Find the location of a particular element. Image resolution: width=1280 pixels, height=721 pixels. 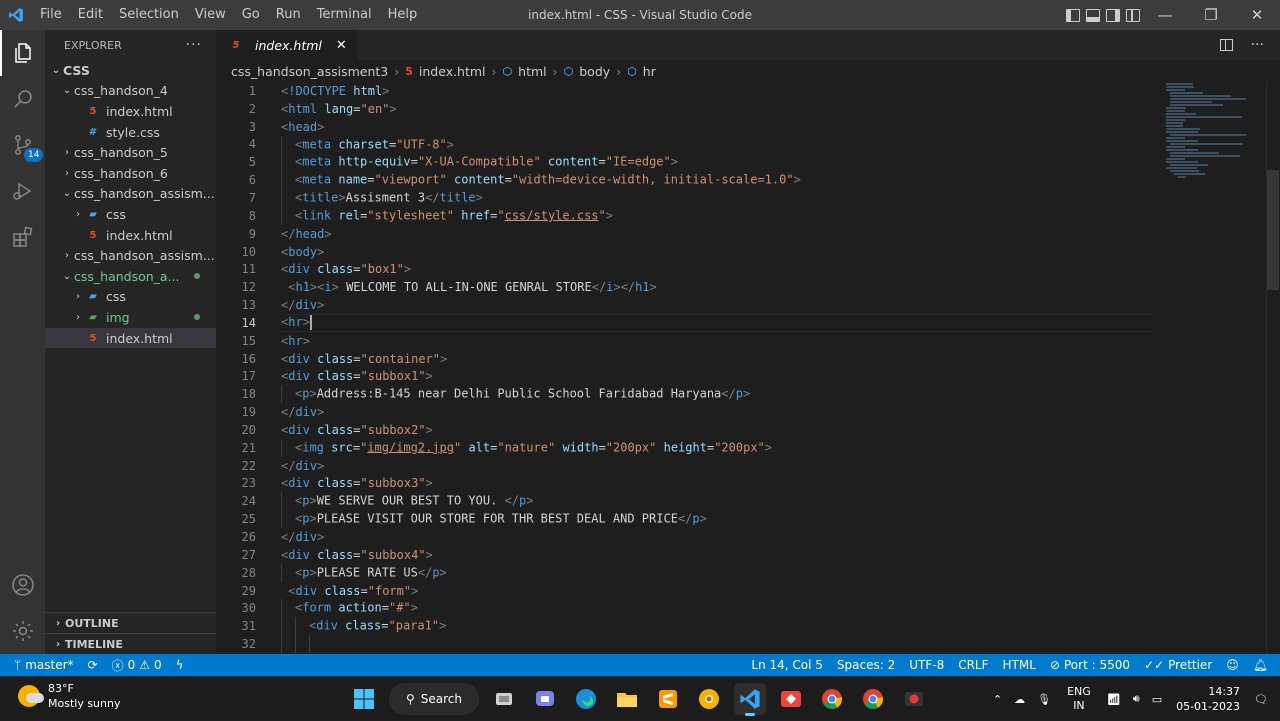

file-item: # style.css is located at coordinates (130, 132).